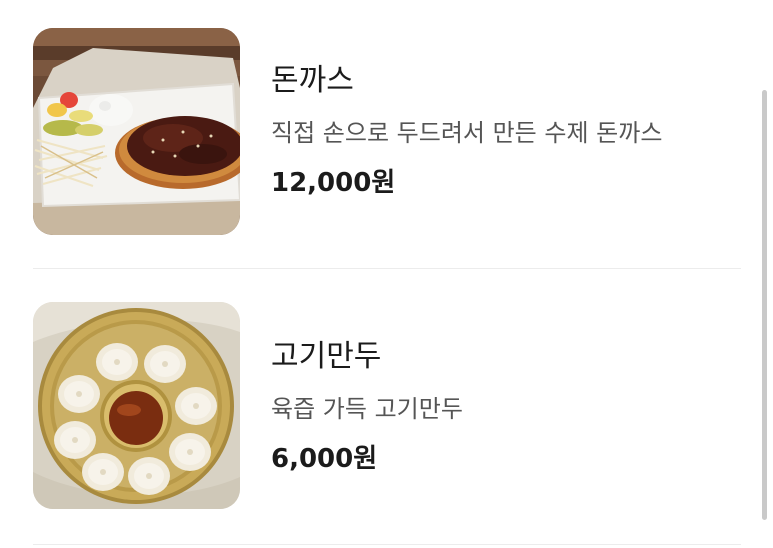 Image resolution: width=773 pixels, height=548 pixels. What do you see at coordinates (326, 356) in the screenshot?
I see `menu-item-name: 고기만두` at bounding box center [326, 356].